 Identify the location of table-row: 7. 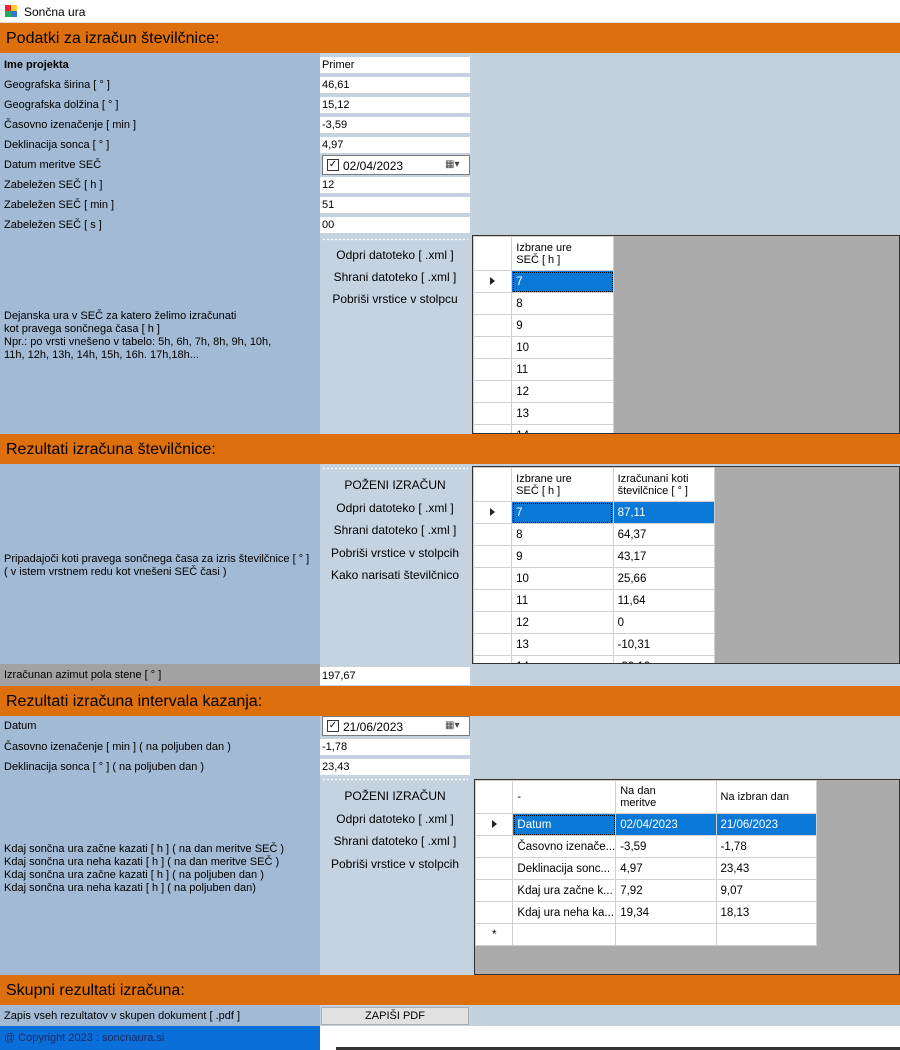
(543, 281).